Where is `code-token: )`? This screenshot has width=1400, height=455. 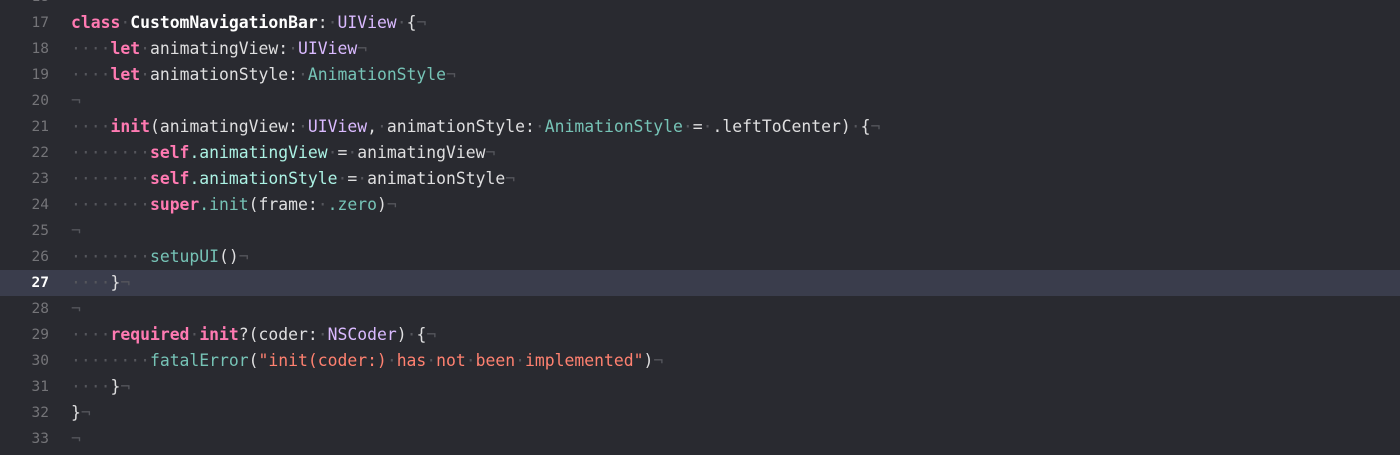
code-token: ) is located at coordinates (381, 204).